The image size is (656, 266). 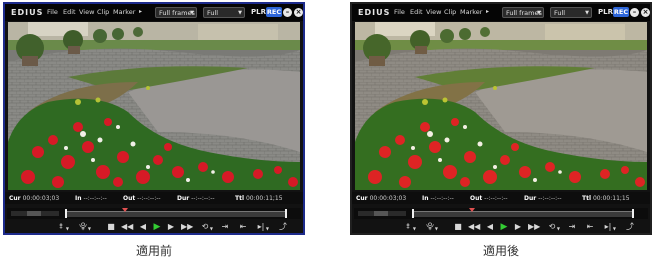 What do you see at coordinates (153, 251) in the screenshot?
I see `caption-before: 適用前` at bounding box center [153, 251].